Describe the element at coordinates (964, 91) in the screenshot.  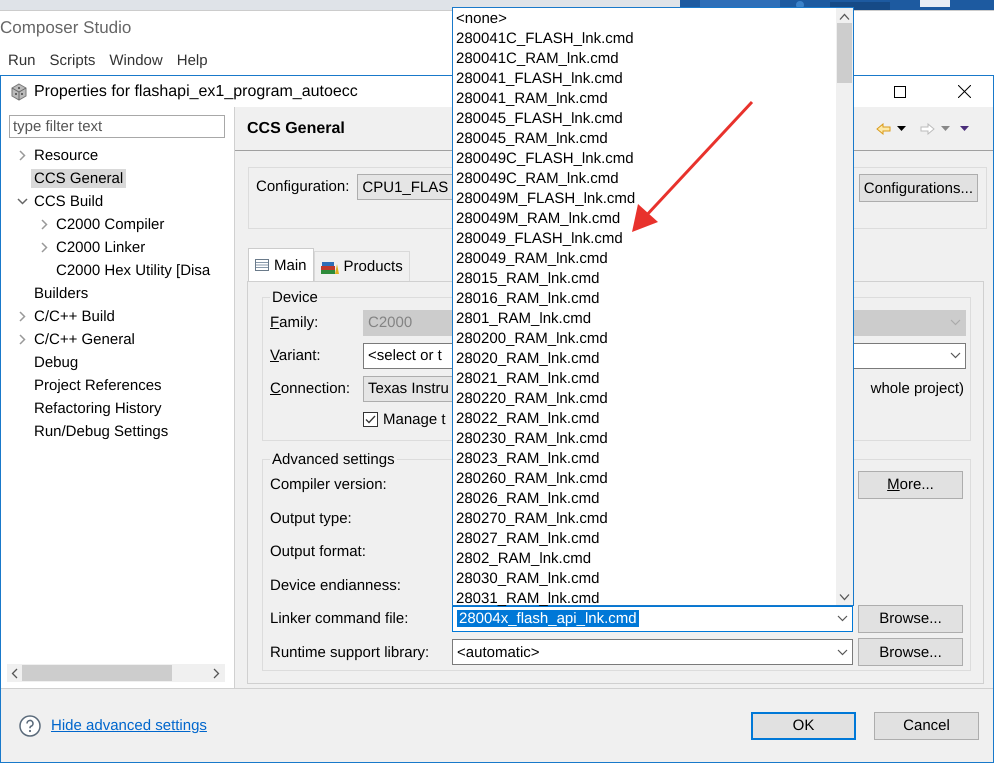
I see `close-icon` at that location.